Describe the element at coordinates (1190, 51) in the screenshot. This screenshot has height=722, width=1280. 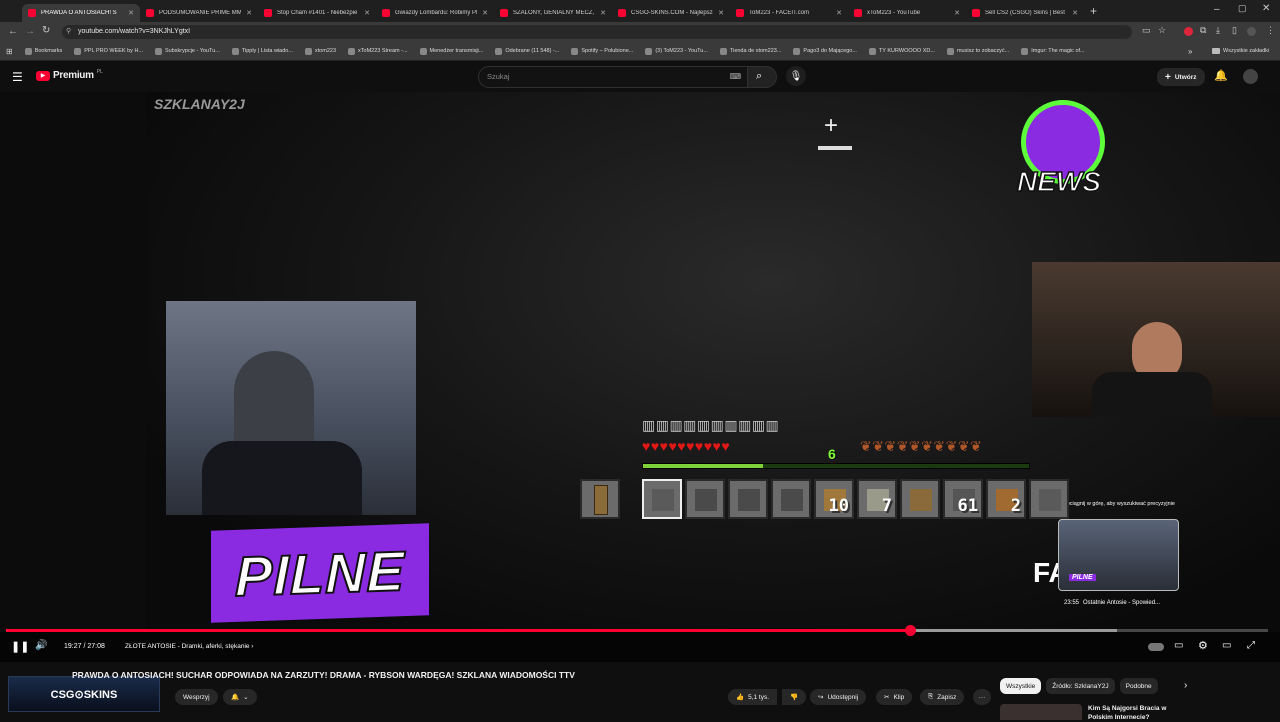
I see `bookmarks-more-button: »` at that location.